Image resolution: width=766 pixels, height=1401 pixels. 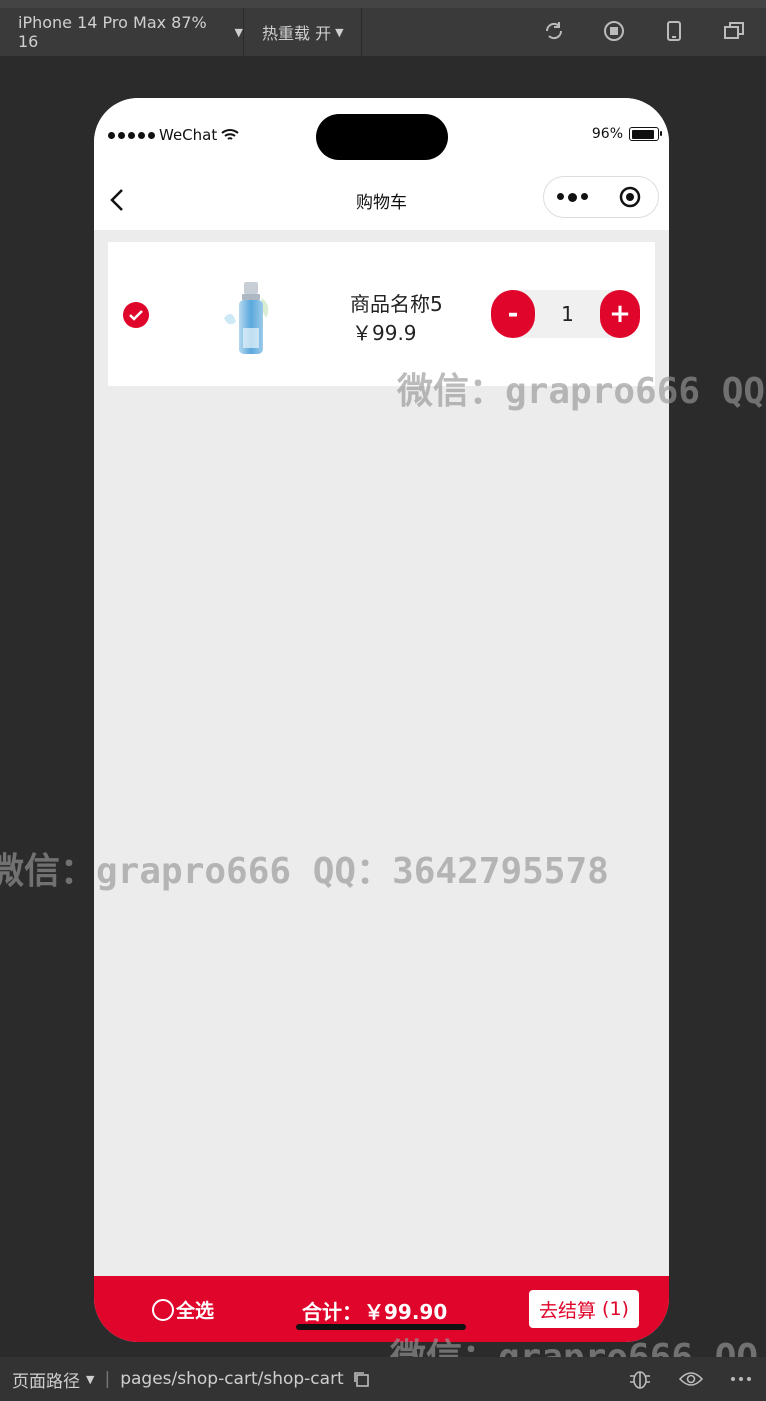 I want to click on close-mini-program-icon, so click(x=629, y=197).